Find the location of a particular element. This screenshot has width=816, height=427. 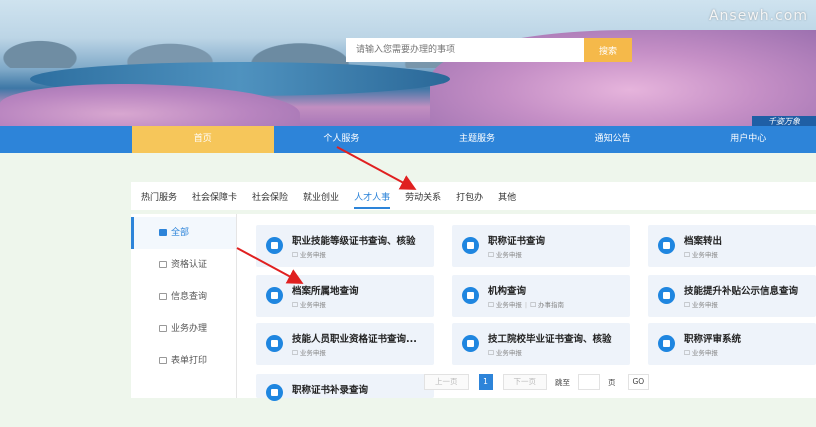

briefcase-icon is located at coordinates (163, 328).